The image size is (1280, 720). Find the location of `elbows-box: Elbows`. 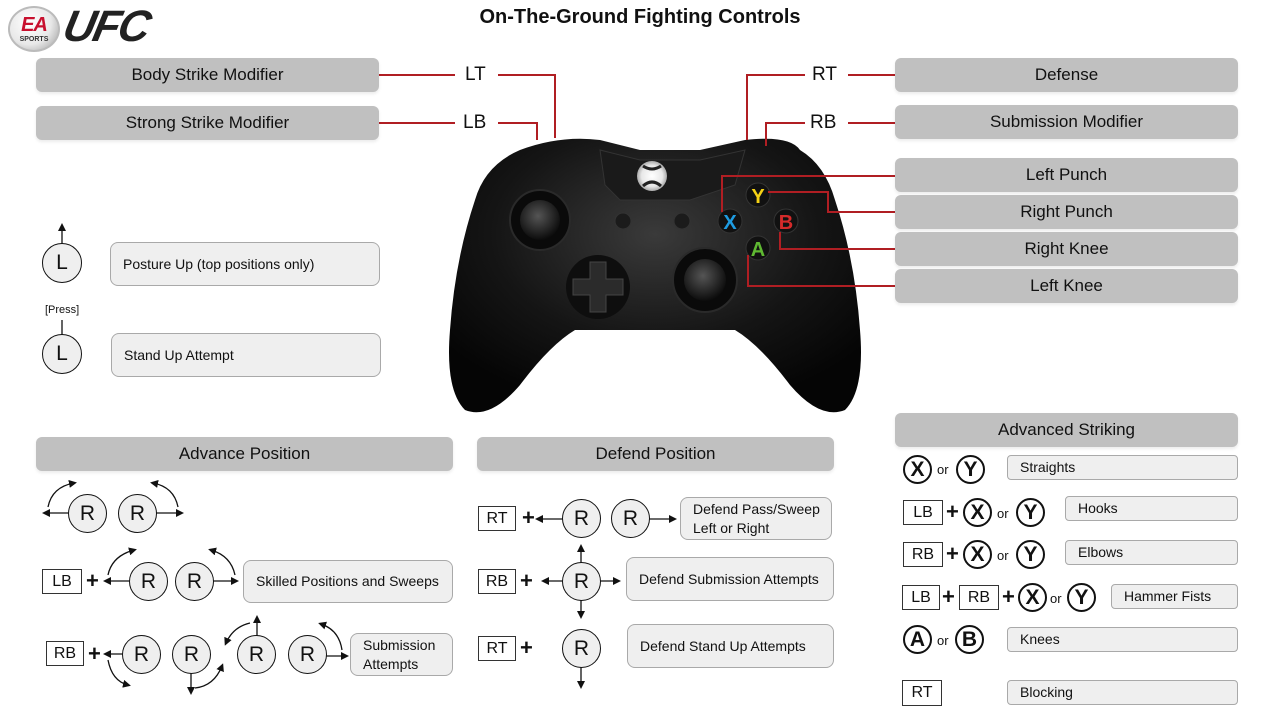

elbows-box: Elbows is located at coordinates (1151, 552).